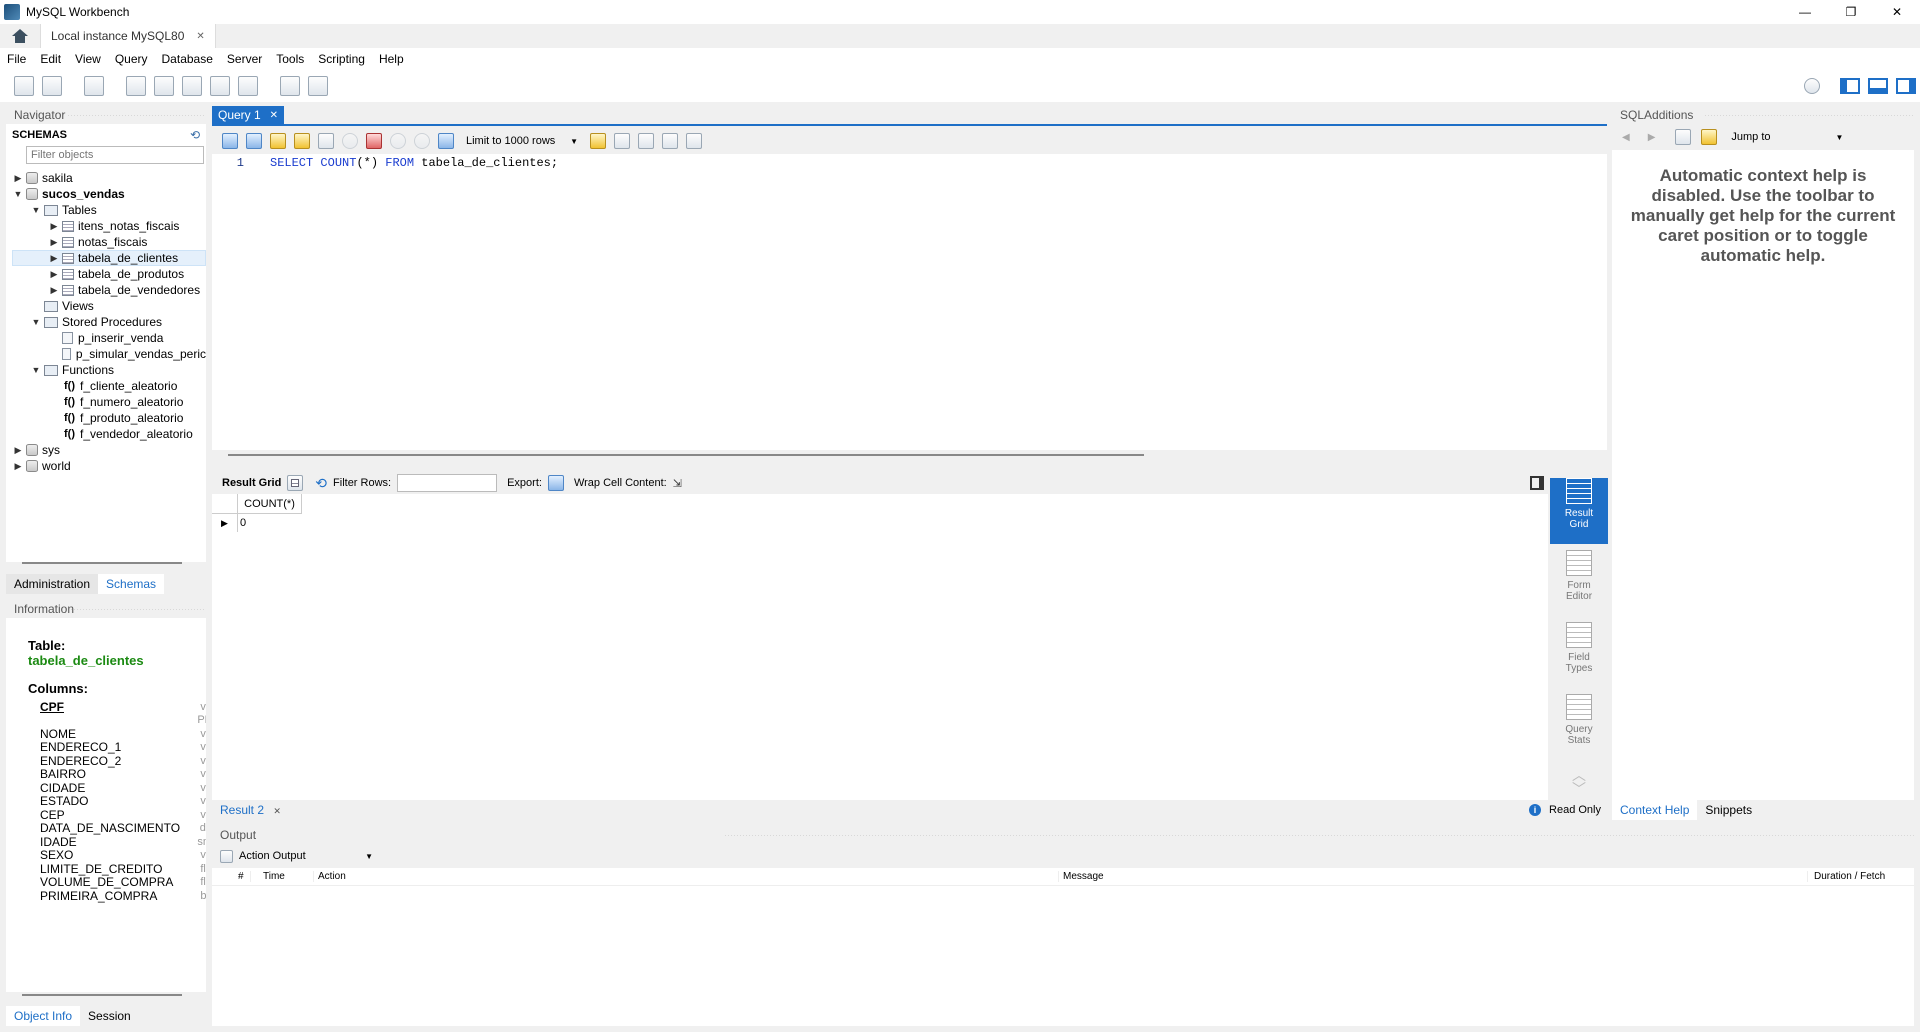 This screenshot has width=1920, height=1032. I want to click on tab-snippets: Snippets, so click(1728, 810).